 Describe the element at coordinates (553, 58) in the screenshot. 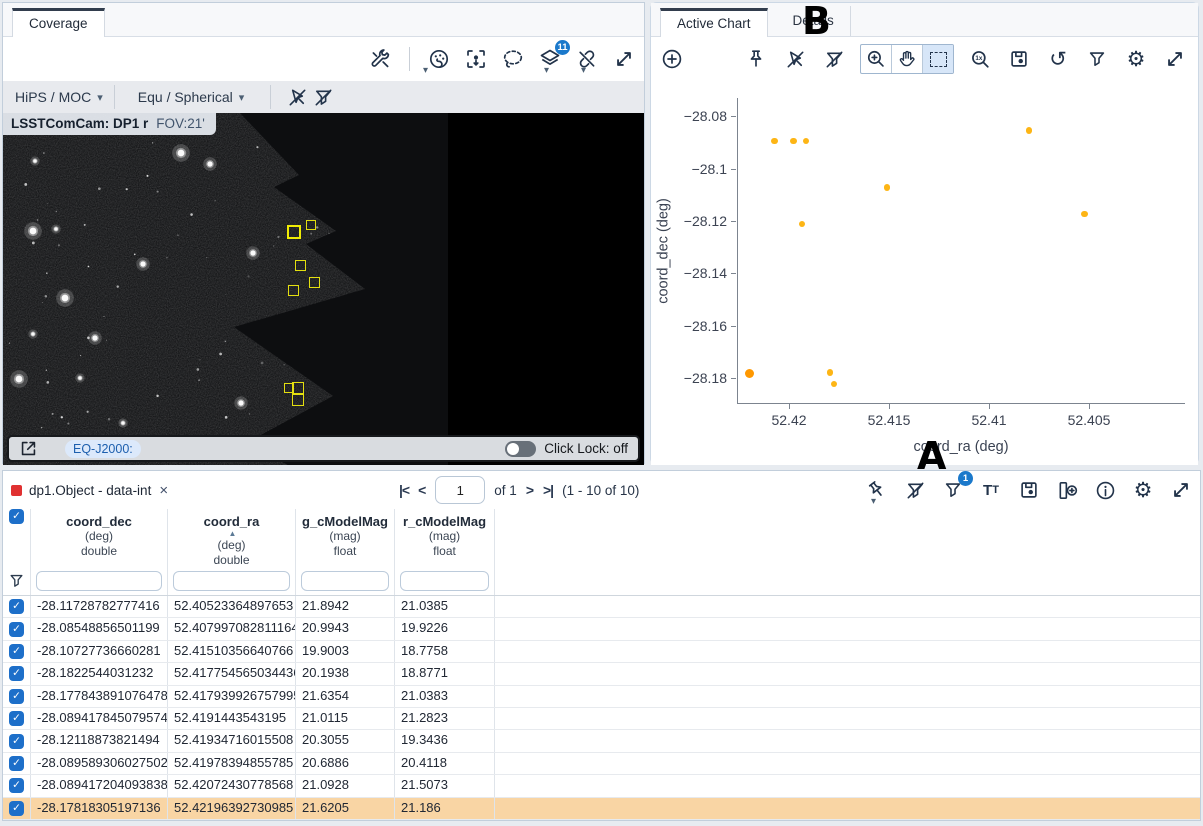

I see `layers-icon: 11 ▾` at that location.